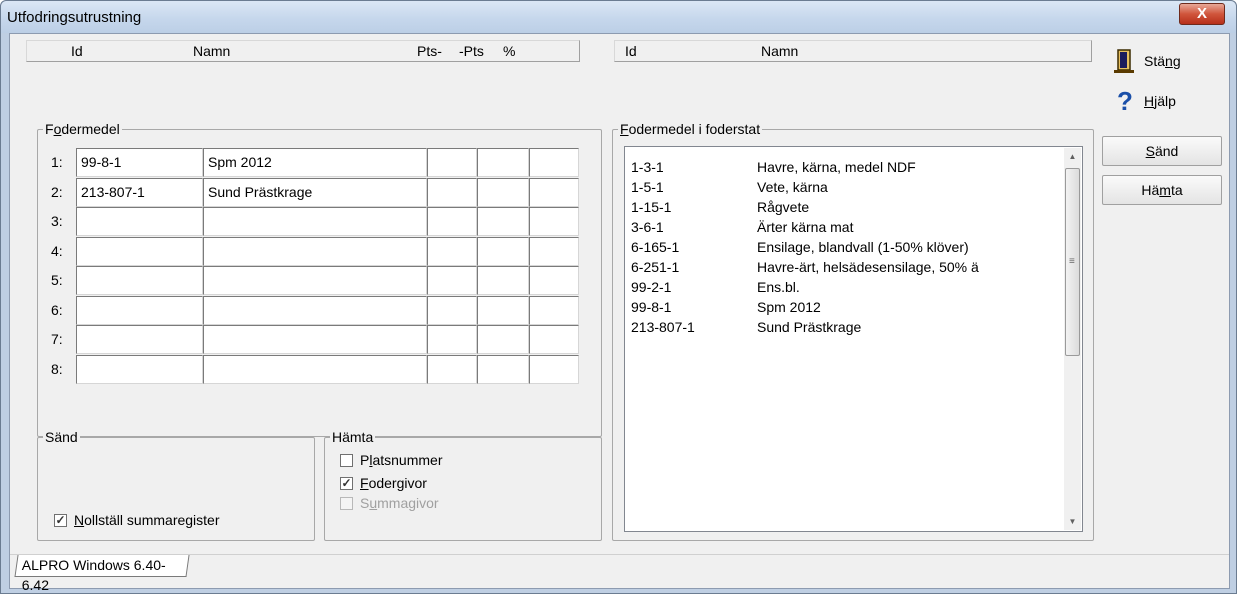 The width and height of the screenshot is (1237, 594). Describe the element at coordinates (618, 17) in the screenshot. I see `title-bar: Utfodringsutrustning X` at that location.